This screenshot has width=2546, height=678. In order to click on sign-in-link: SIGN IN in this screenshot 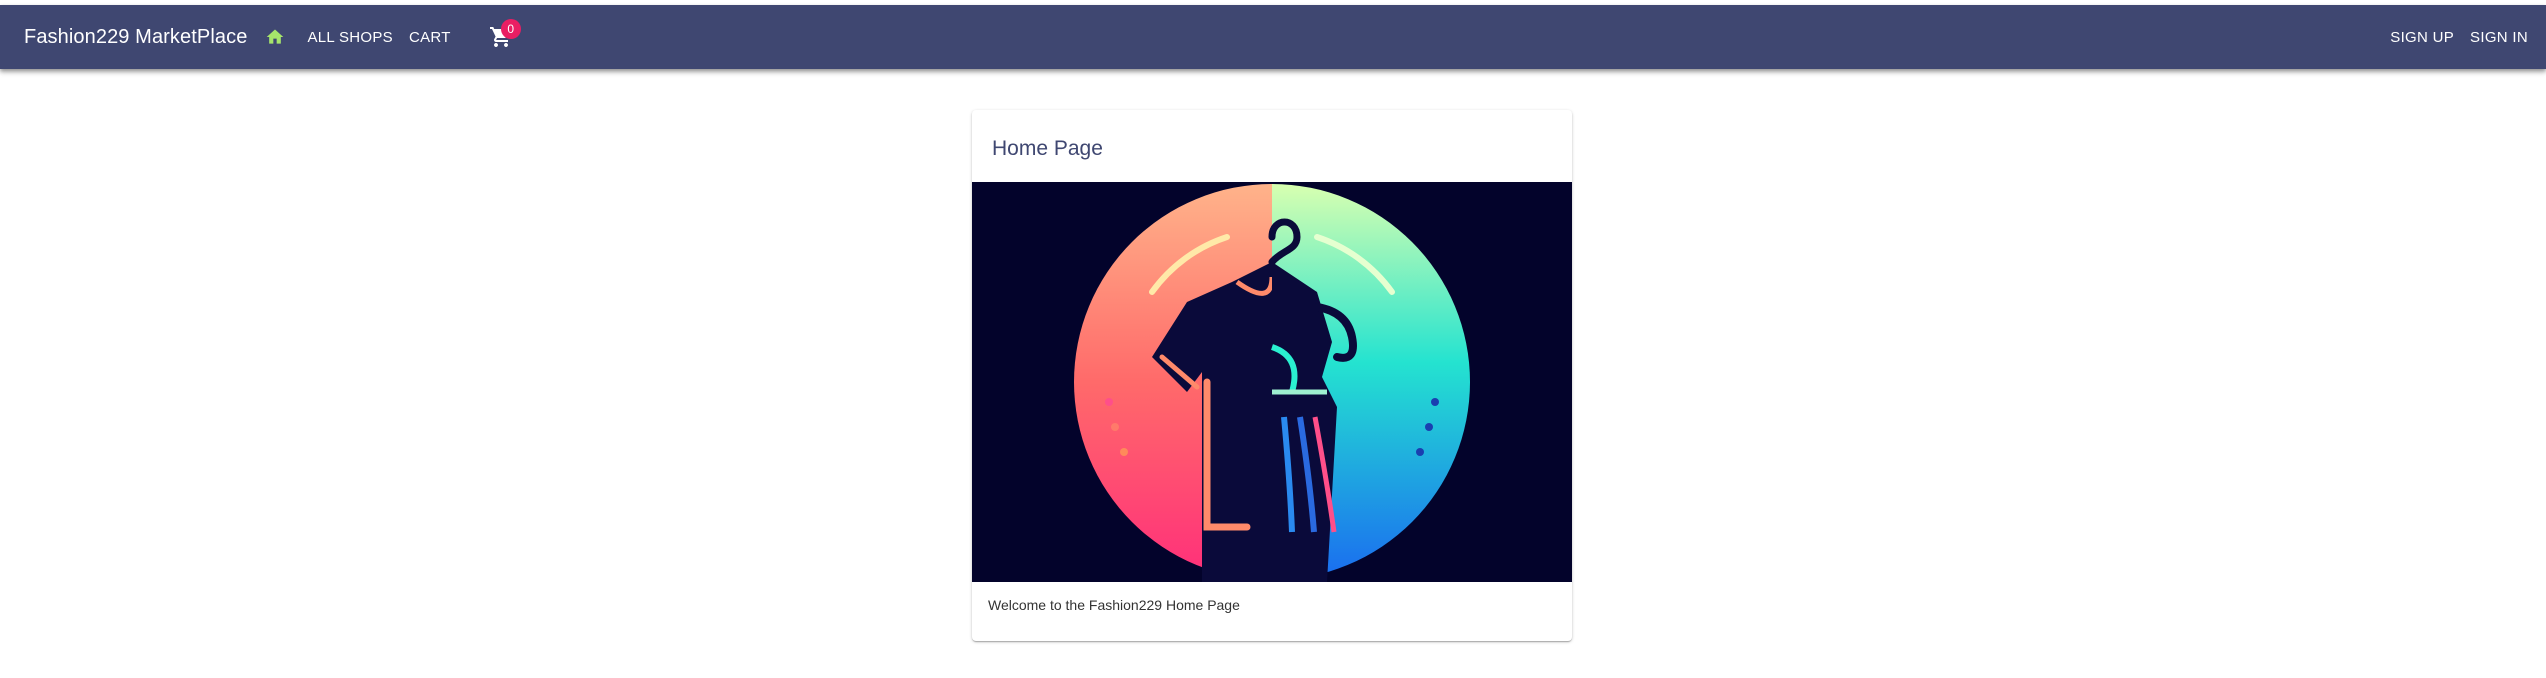, I will do `click(2499, 37)`.